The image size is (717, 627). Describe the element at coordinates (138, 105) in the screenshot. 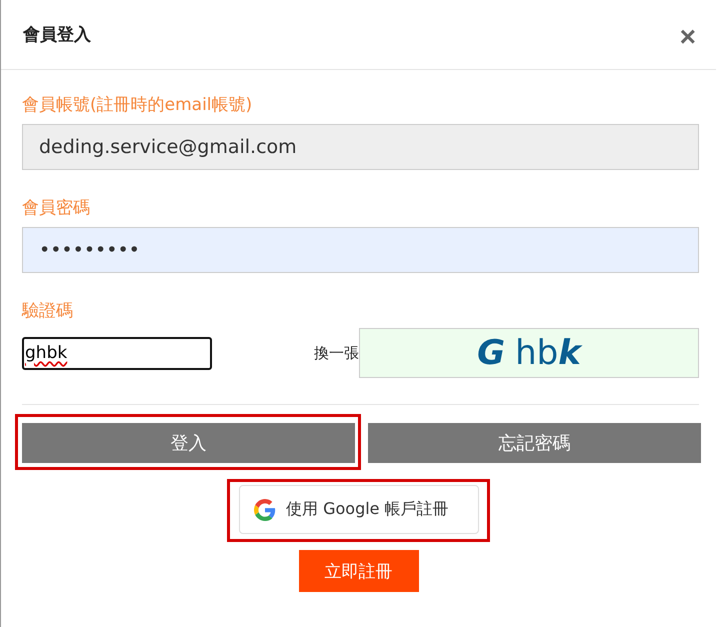

I see `field-label: 會員帳號(註冊時的email帳號)` at that location.